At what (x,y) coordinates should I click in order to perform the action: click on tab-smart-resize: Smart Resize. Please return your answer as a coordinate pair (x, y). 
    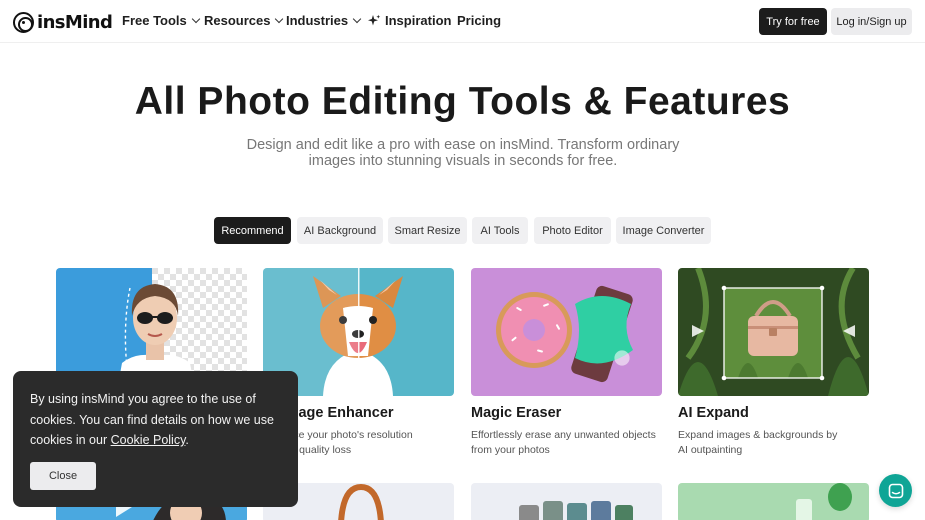
    Looking at the image, I should click on (427, 230).